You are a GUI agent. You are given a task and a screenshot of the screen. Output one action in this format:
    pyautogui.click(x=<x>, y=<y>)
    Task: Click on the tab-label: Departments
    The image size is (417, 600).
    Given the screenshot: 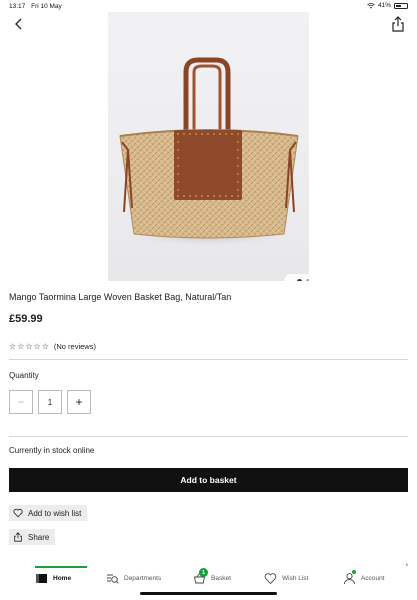 What is the action you would take?
    pyautogui.click(x=143, y=578)
    